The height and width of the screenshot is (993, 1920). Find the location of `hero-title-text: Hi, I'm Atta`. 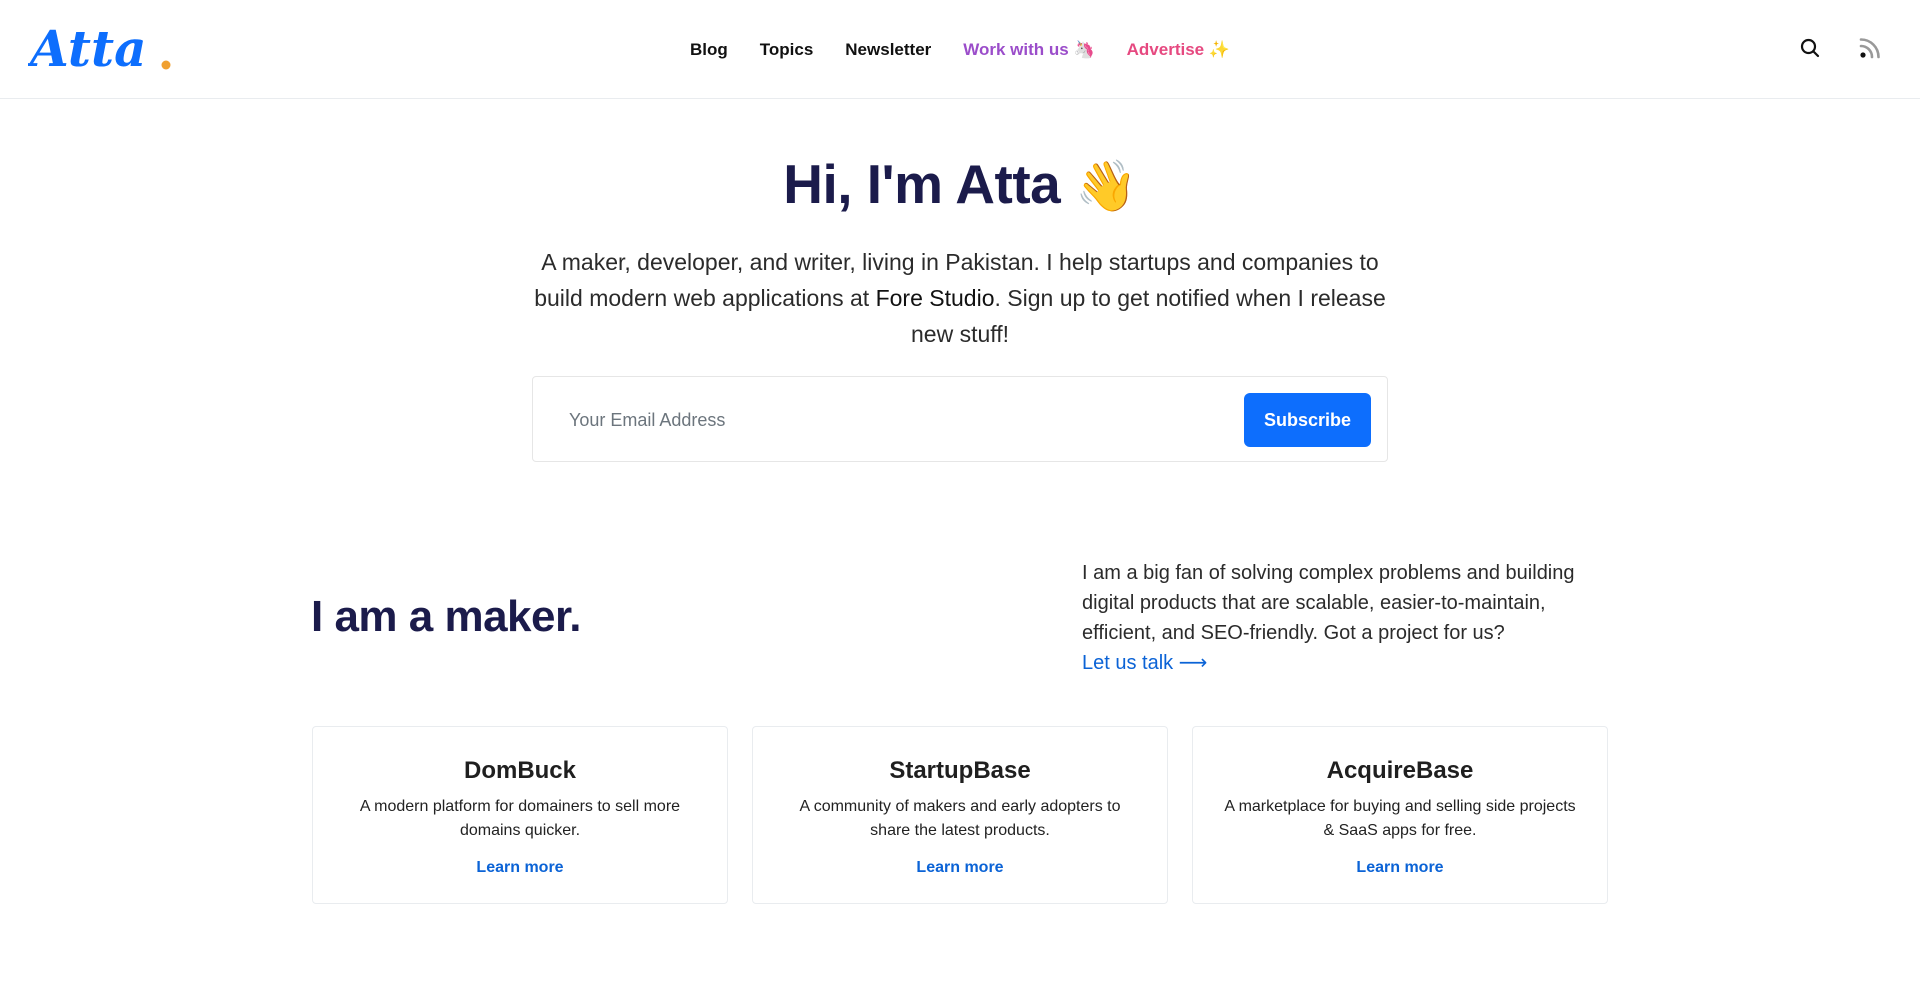

hero-title-text: Hi, I'm Atta is located at coordinates (922, 184).